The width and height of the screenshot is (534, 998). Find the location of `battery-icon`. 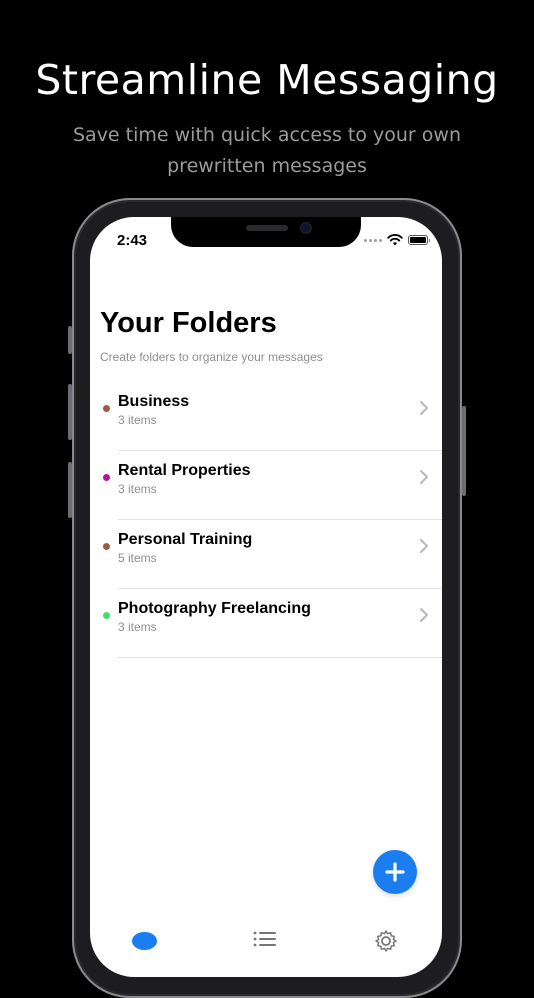

battery-icon is located at coordinates (419, 240).